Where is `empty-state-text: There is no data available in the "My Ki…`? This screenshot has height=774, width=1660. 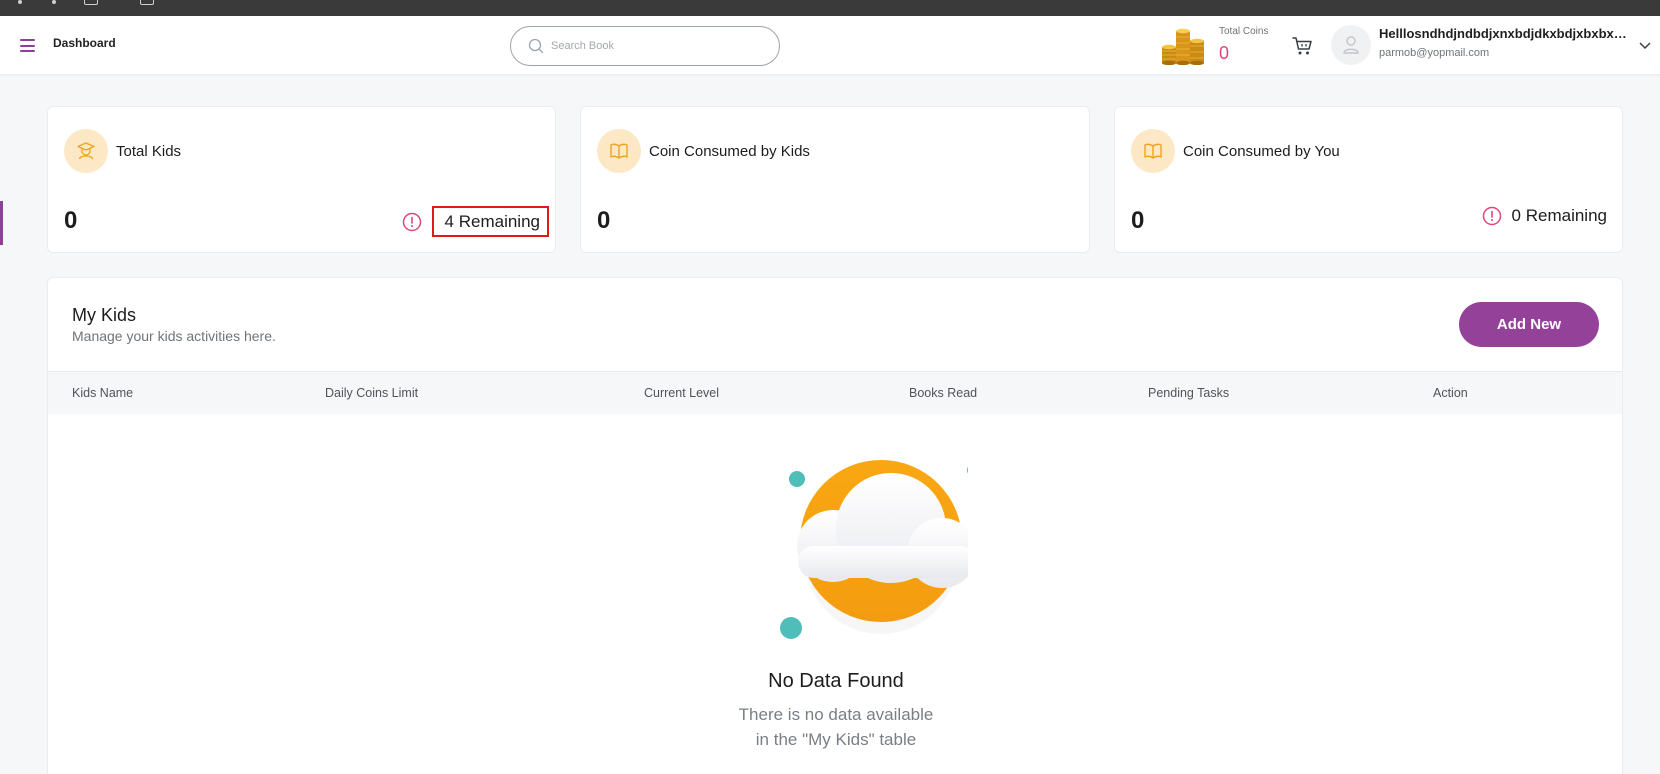 empty-state-text: There is no data available in the "My Ki… is located at coordinates (836, 727).